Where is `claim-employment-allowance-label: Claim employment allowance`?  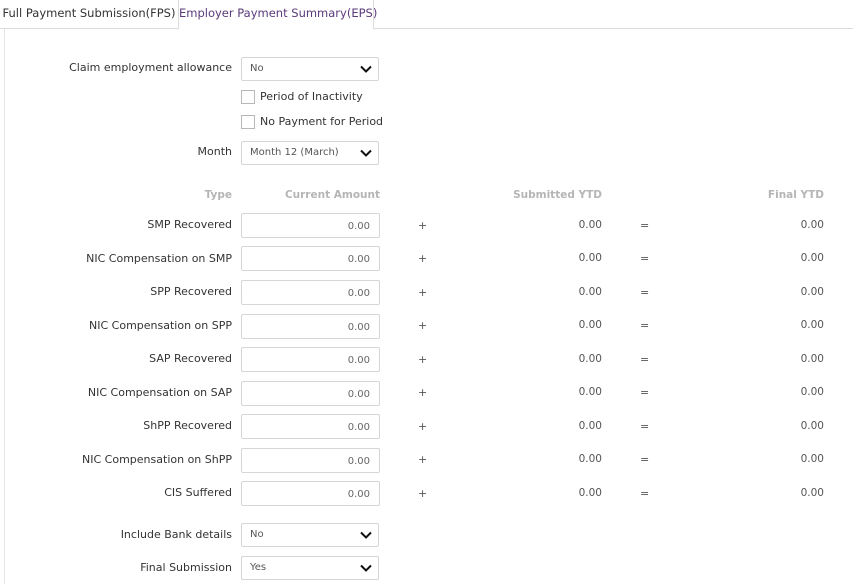 claim-employment-allowance-label: Claim employment allowance is located at coordinates (150, 67).